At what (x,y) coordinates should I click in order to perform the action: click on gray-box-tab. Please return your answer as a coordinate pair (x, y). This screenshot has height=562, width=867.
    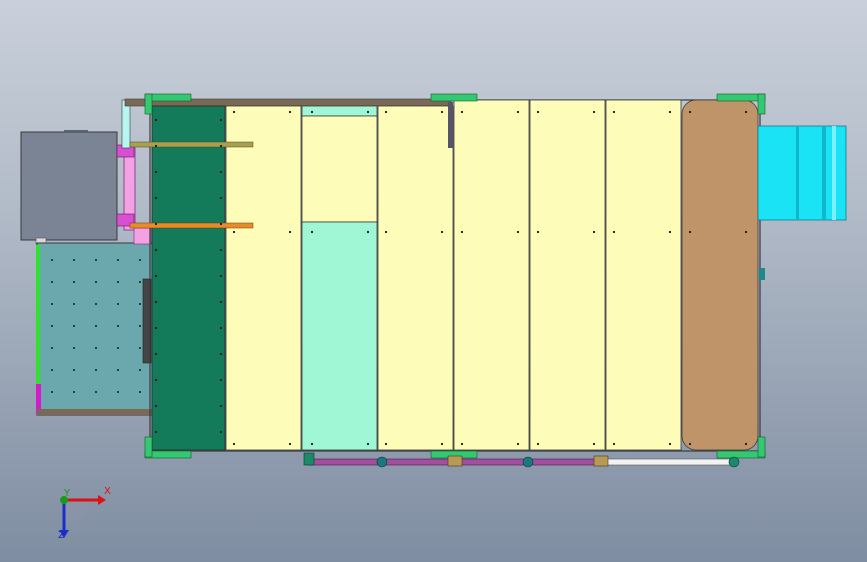
    Looking at the image, I should click on (76, 131).